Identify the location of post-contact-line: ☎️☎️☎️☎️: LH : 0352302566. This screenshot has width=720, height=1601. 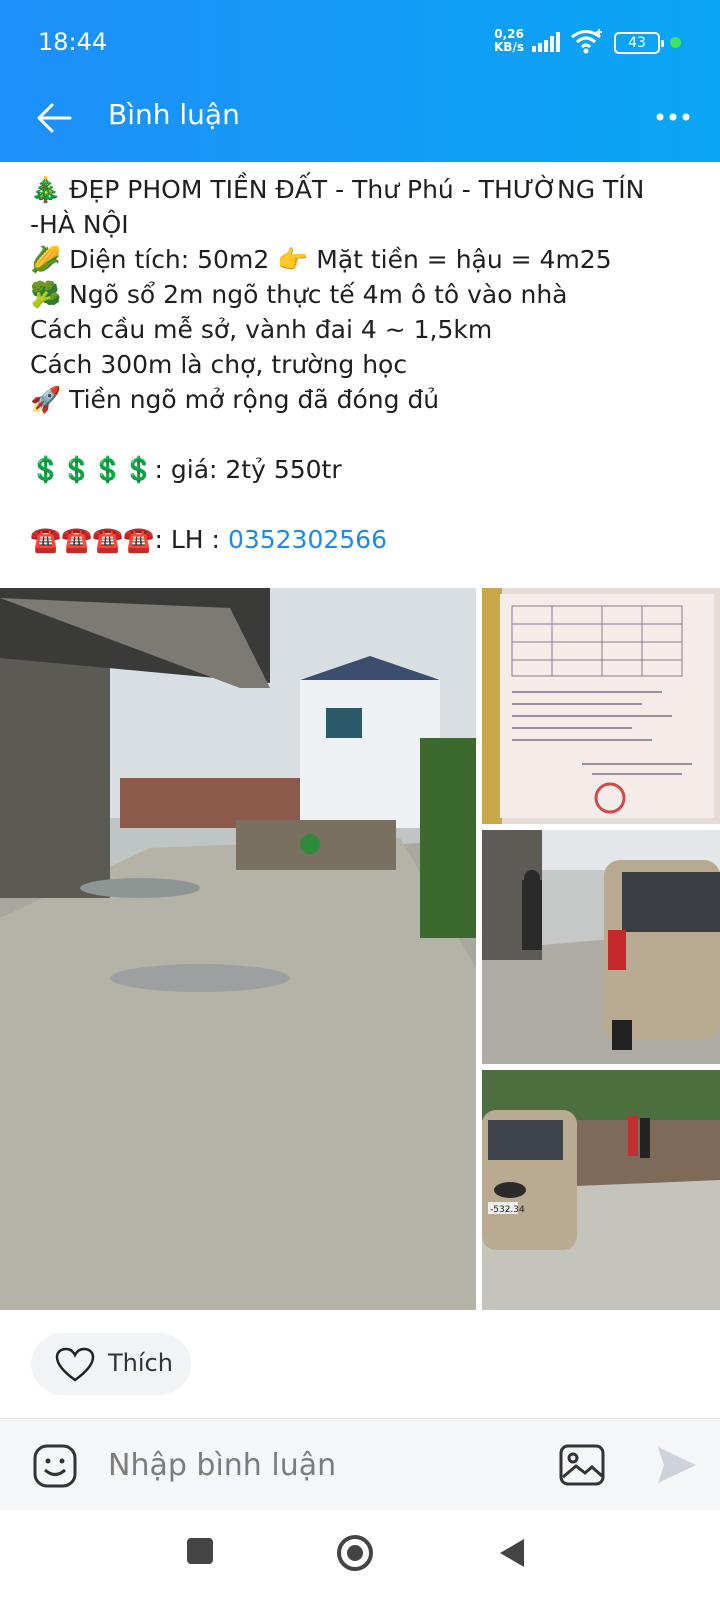
(365, 539).